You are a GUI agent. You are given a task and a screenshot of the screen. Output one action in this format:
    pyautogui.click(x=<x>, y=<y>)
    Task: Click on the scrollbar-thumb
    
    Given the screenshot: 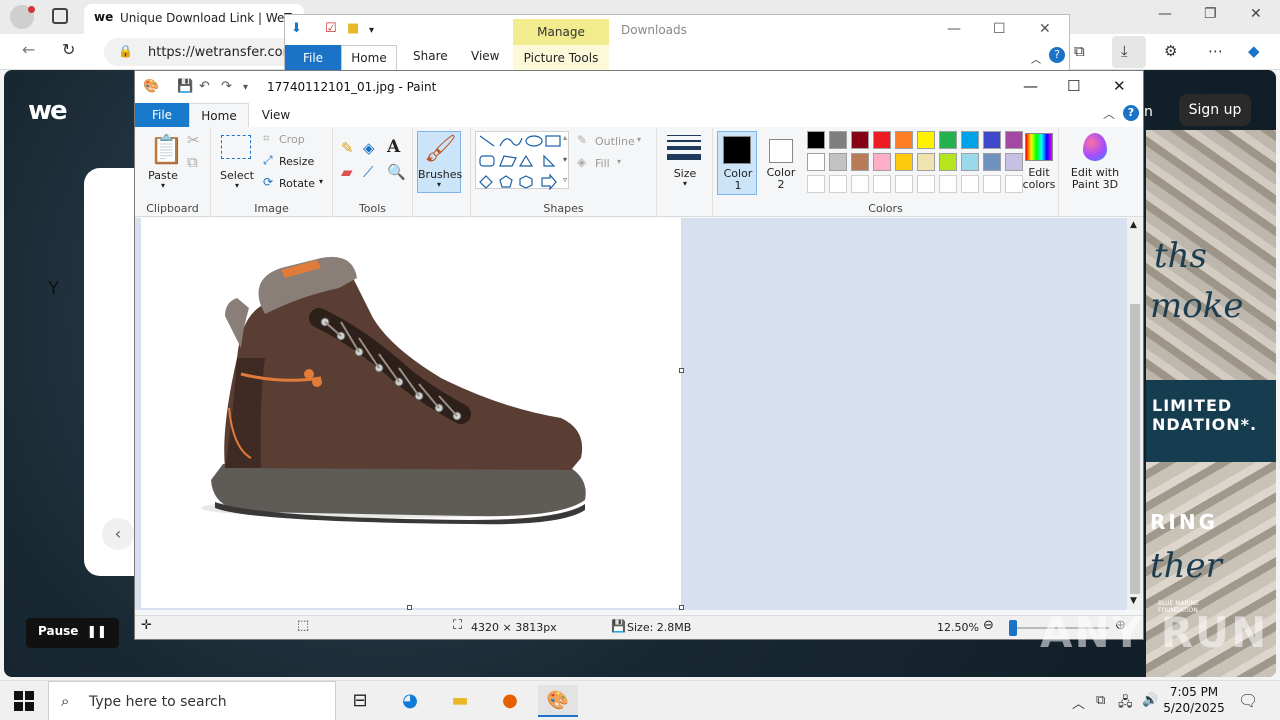 What is the action you would take?
    pyautogui.click(x=1135, y=449)
    